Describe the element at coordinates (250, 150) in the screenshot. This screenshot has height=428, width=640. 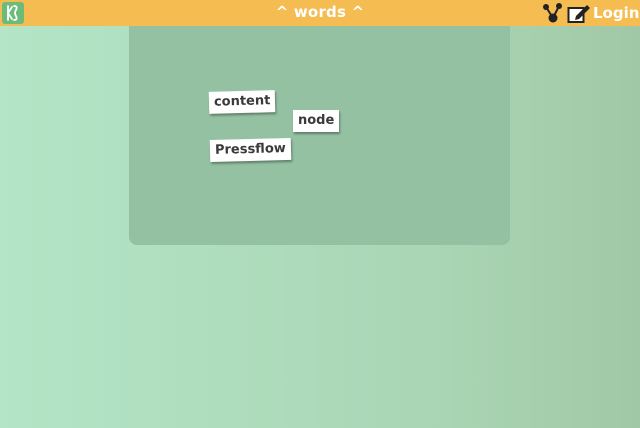
I see `word-tile: Pressflow` at that location.